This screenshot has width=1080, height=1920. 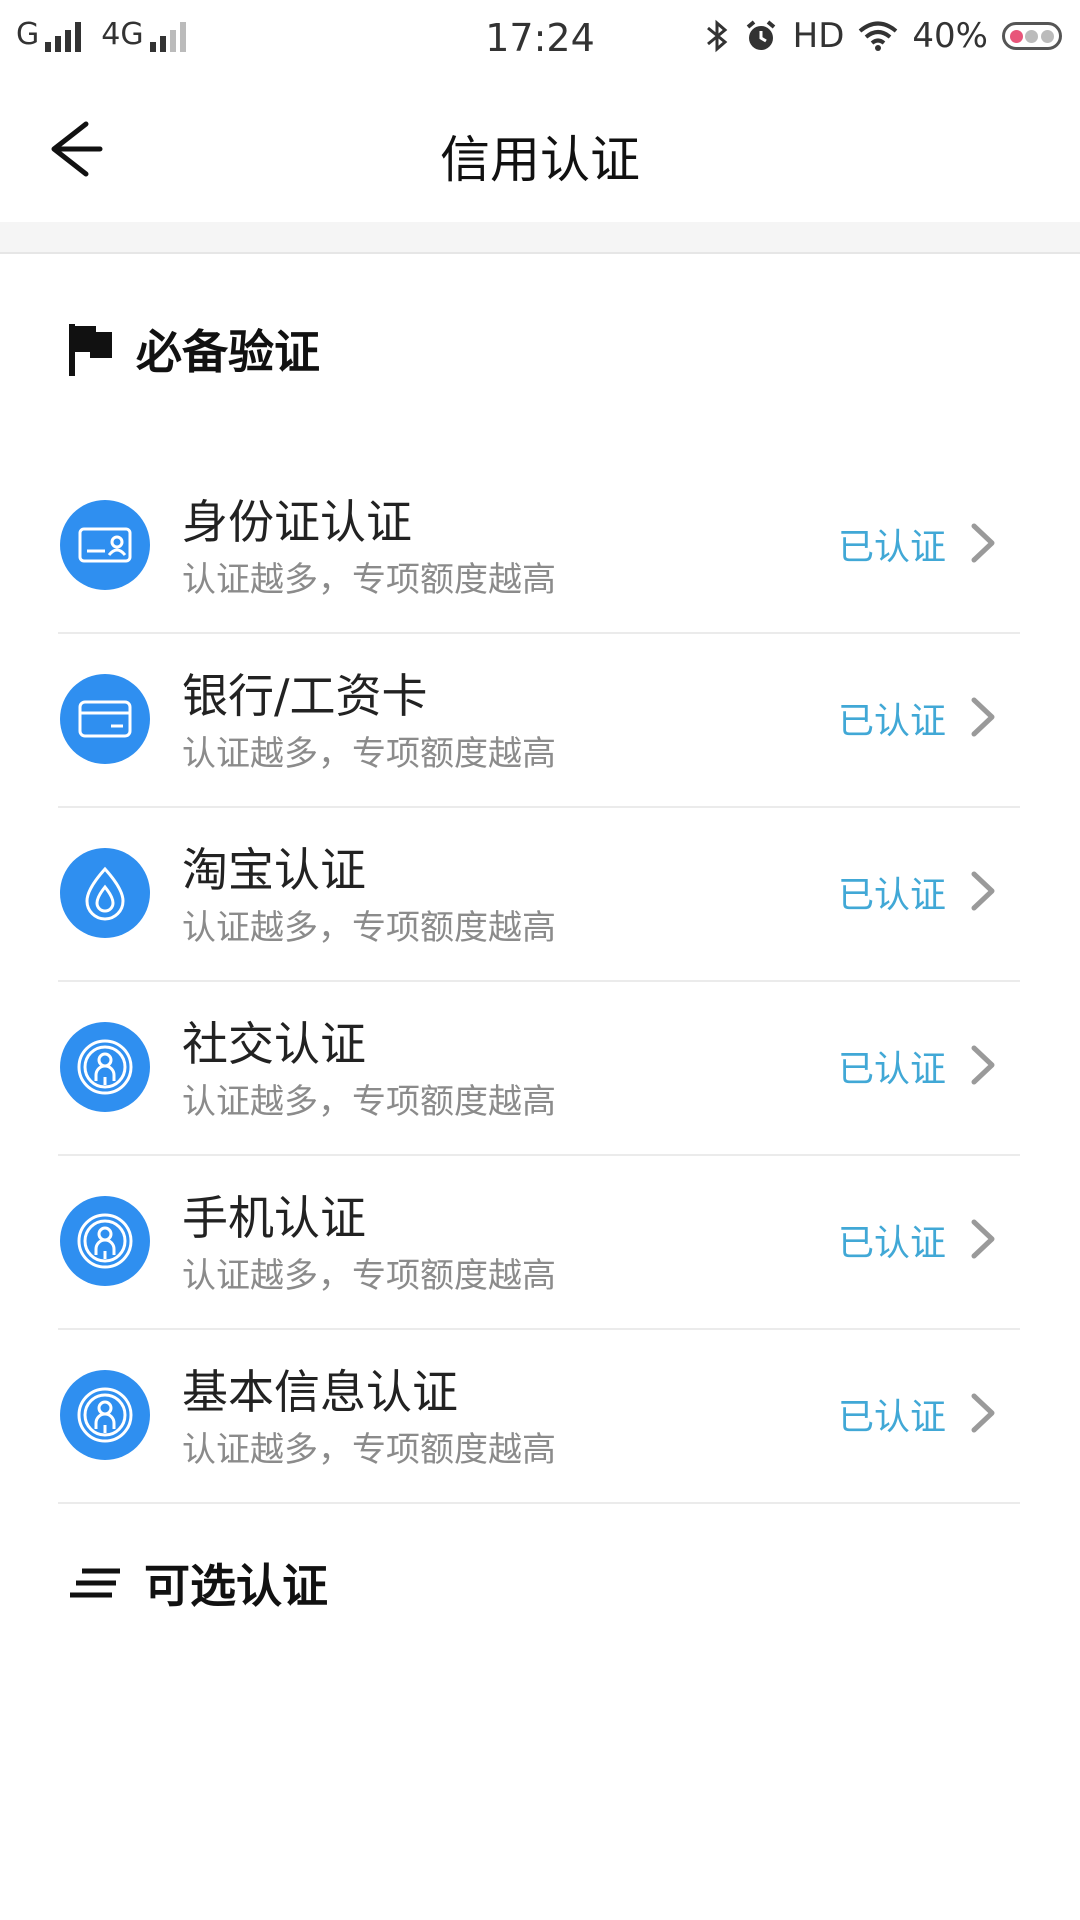 What do you see at coordinates (539, 895) in the screenshot?
I see `list-item-taobao: 淘宝认证 认证越多，专项额度越高 已认证` at bounding box center [539, 895].